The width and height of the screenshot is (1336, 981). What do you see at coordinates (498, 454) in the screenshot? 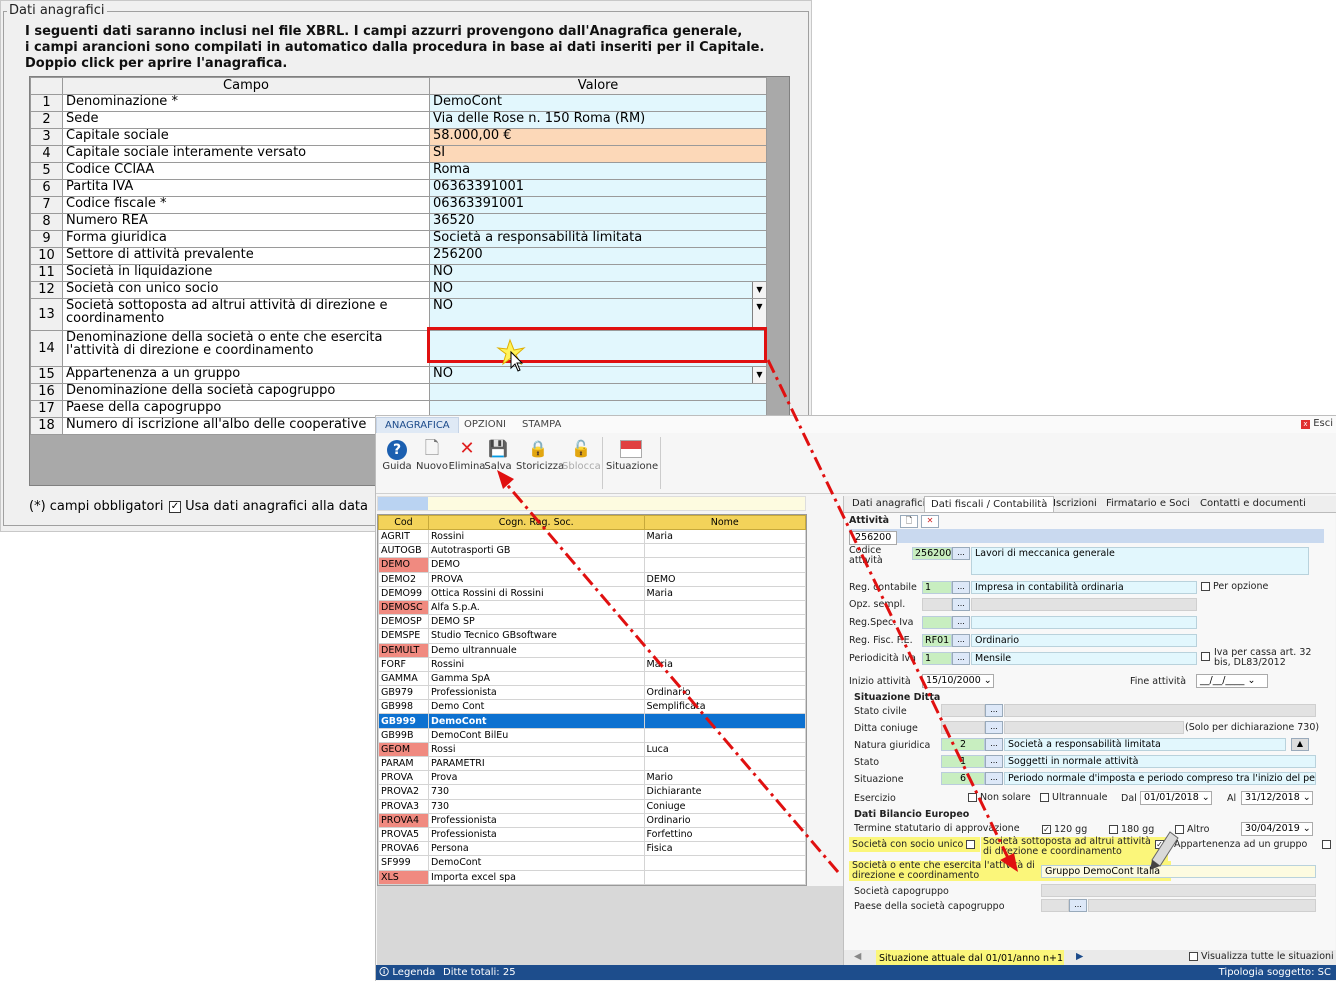
I see `salva-button: 💾 Salva` at bounding box center [498, 454].